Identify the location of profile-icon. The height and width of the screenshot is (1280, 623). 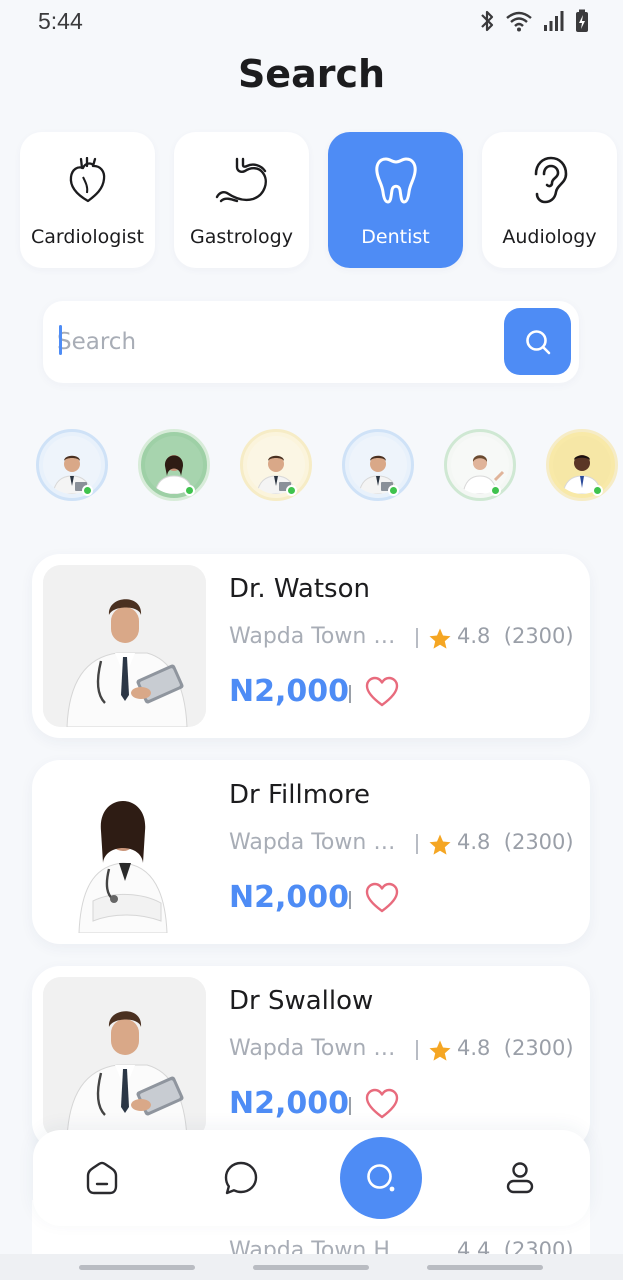
(520, 1178).